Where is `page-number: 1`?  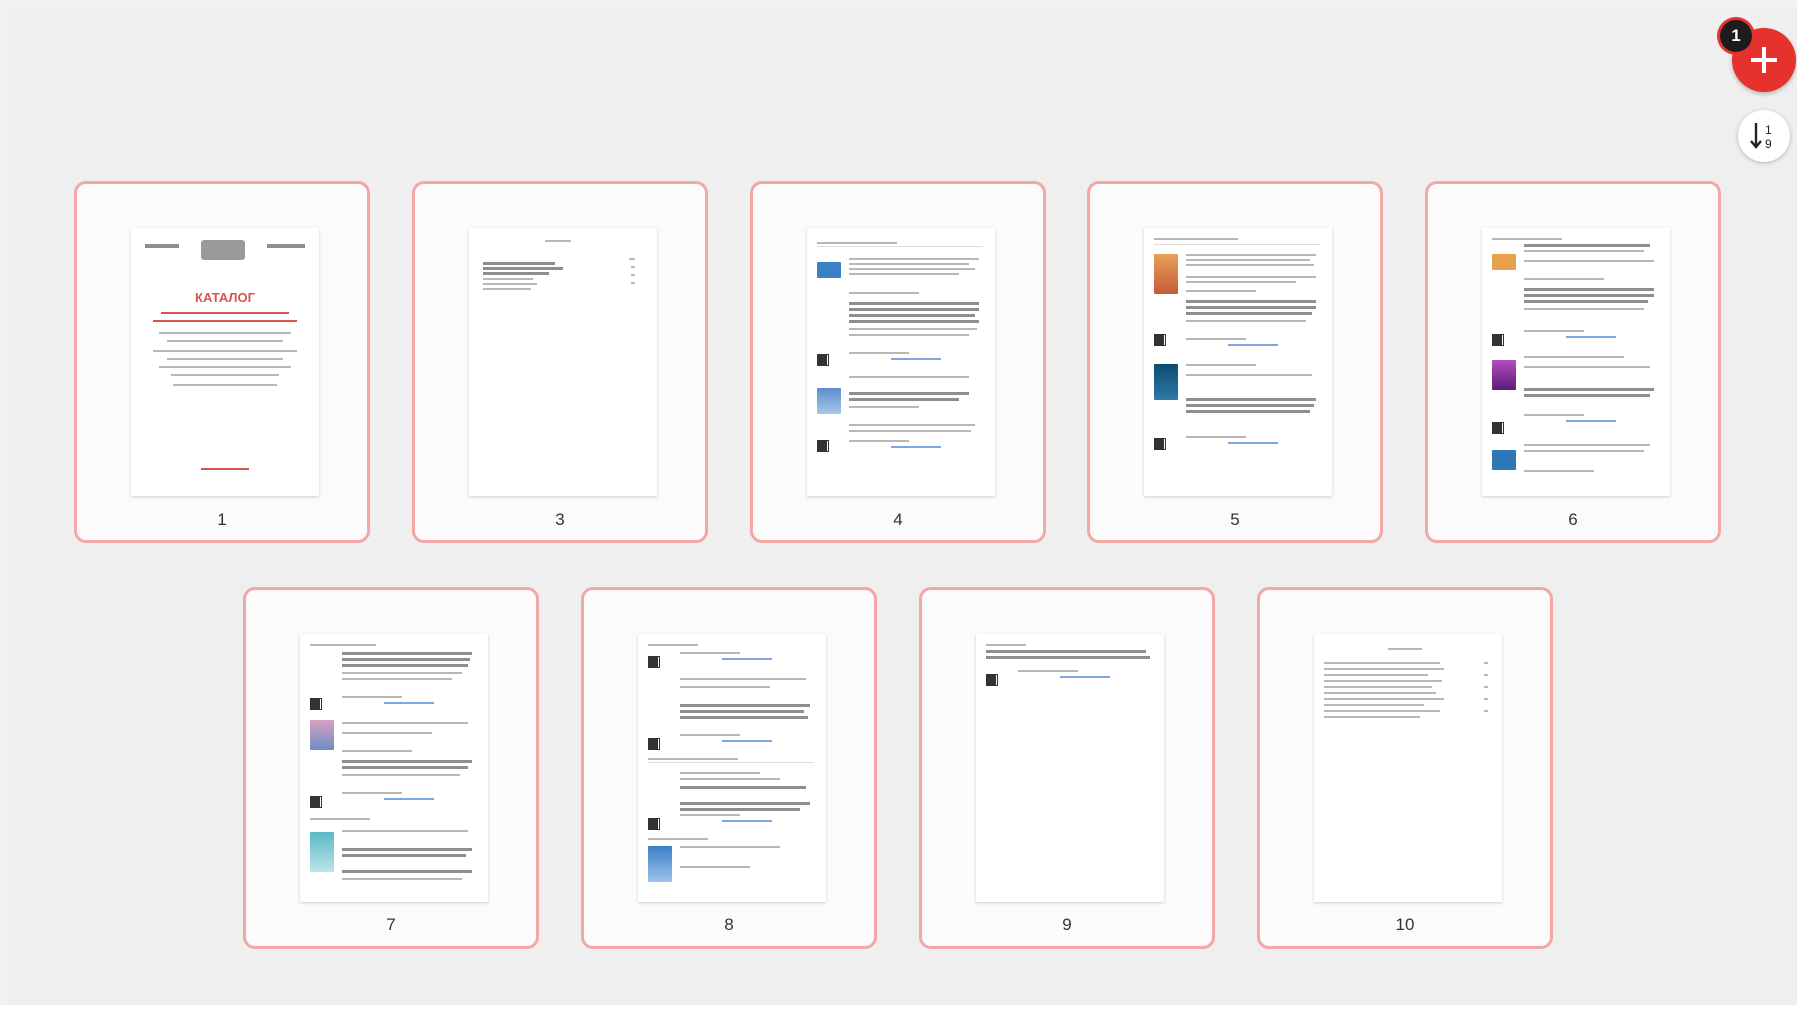
page-number: 1 is located at coordinates (222, 519).